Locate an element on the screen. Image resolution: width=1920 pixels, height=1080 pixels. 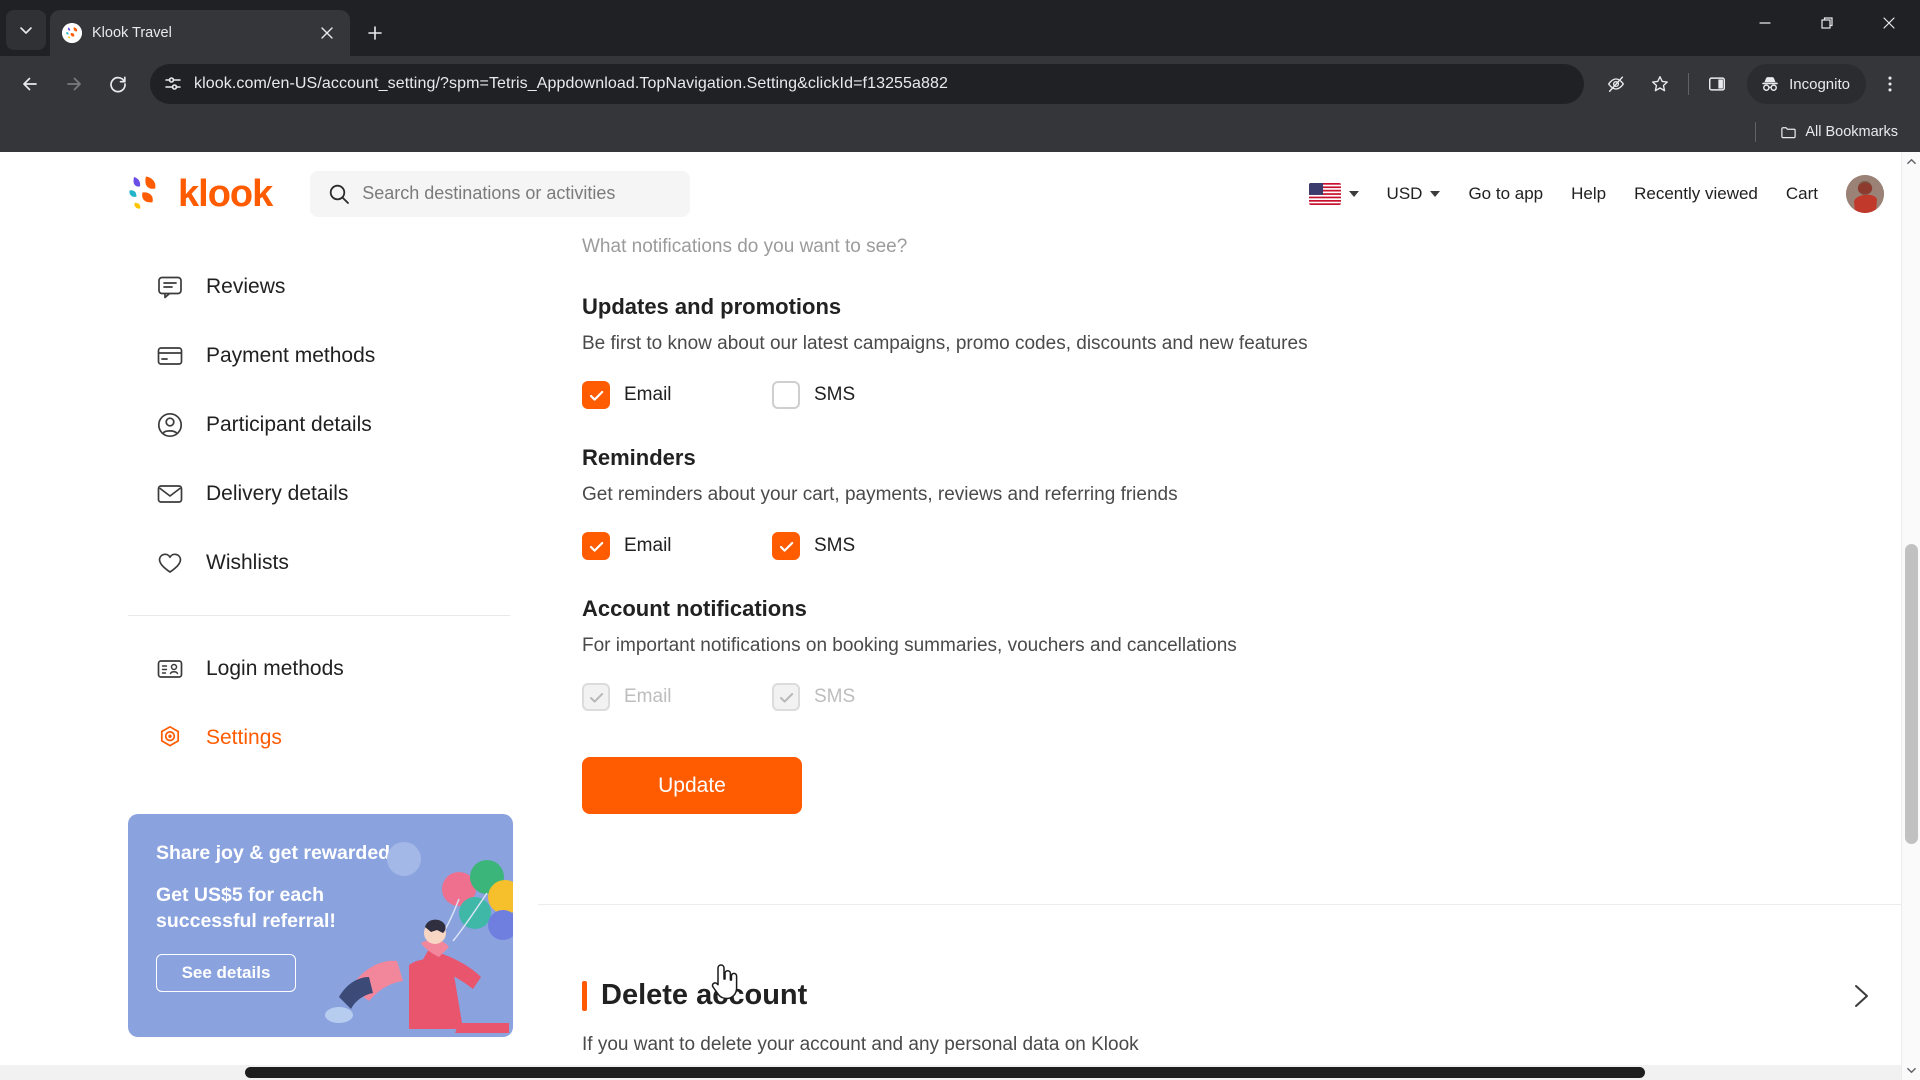
window-controls is located at coordinates (1827, 23).